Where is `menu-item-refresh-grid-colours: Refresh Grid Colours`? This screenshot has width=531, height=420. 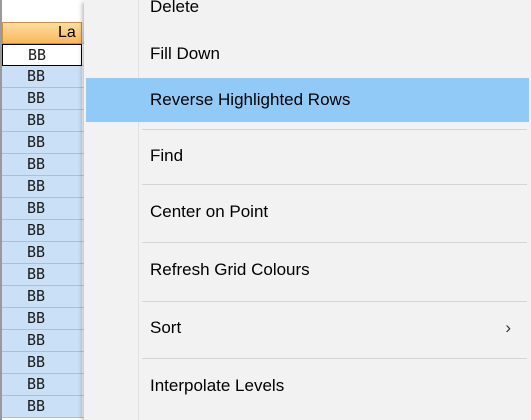
menu-item-refresh-grid-colours: Refresh Grid Colours is located at coordinates (307, 270).